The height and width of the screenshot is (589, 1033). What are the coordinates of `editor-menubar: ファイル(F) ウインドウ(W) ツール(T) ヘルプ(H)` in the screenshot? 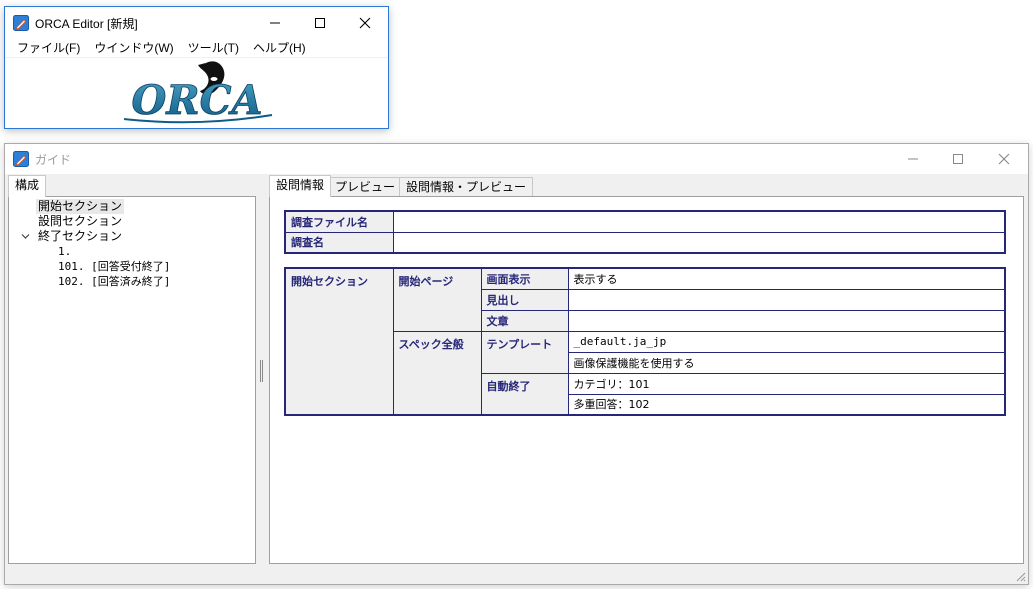 It's located at (196, 48).